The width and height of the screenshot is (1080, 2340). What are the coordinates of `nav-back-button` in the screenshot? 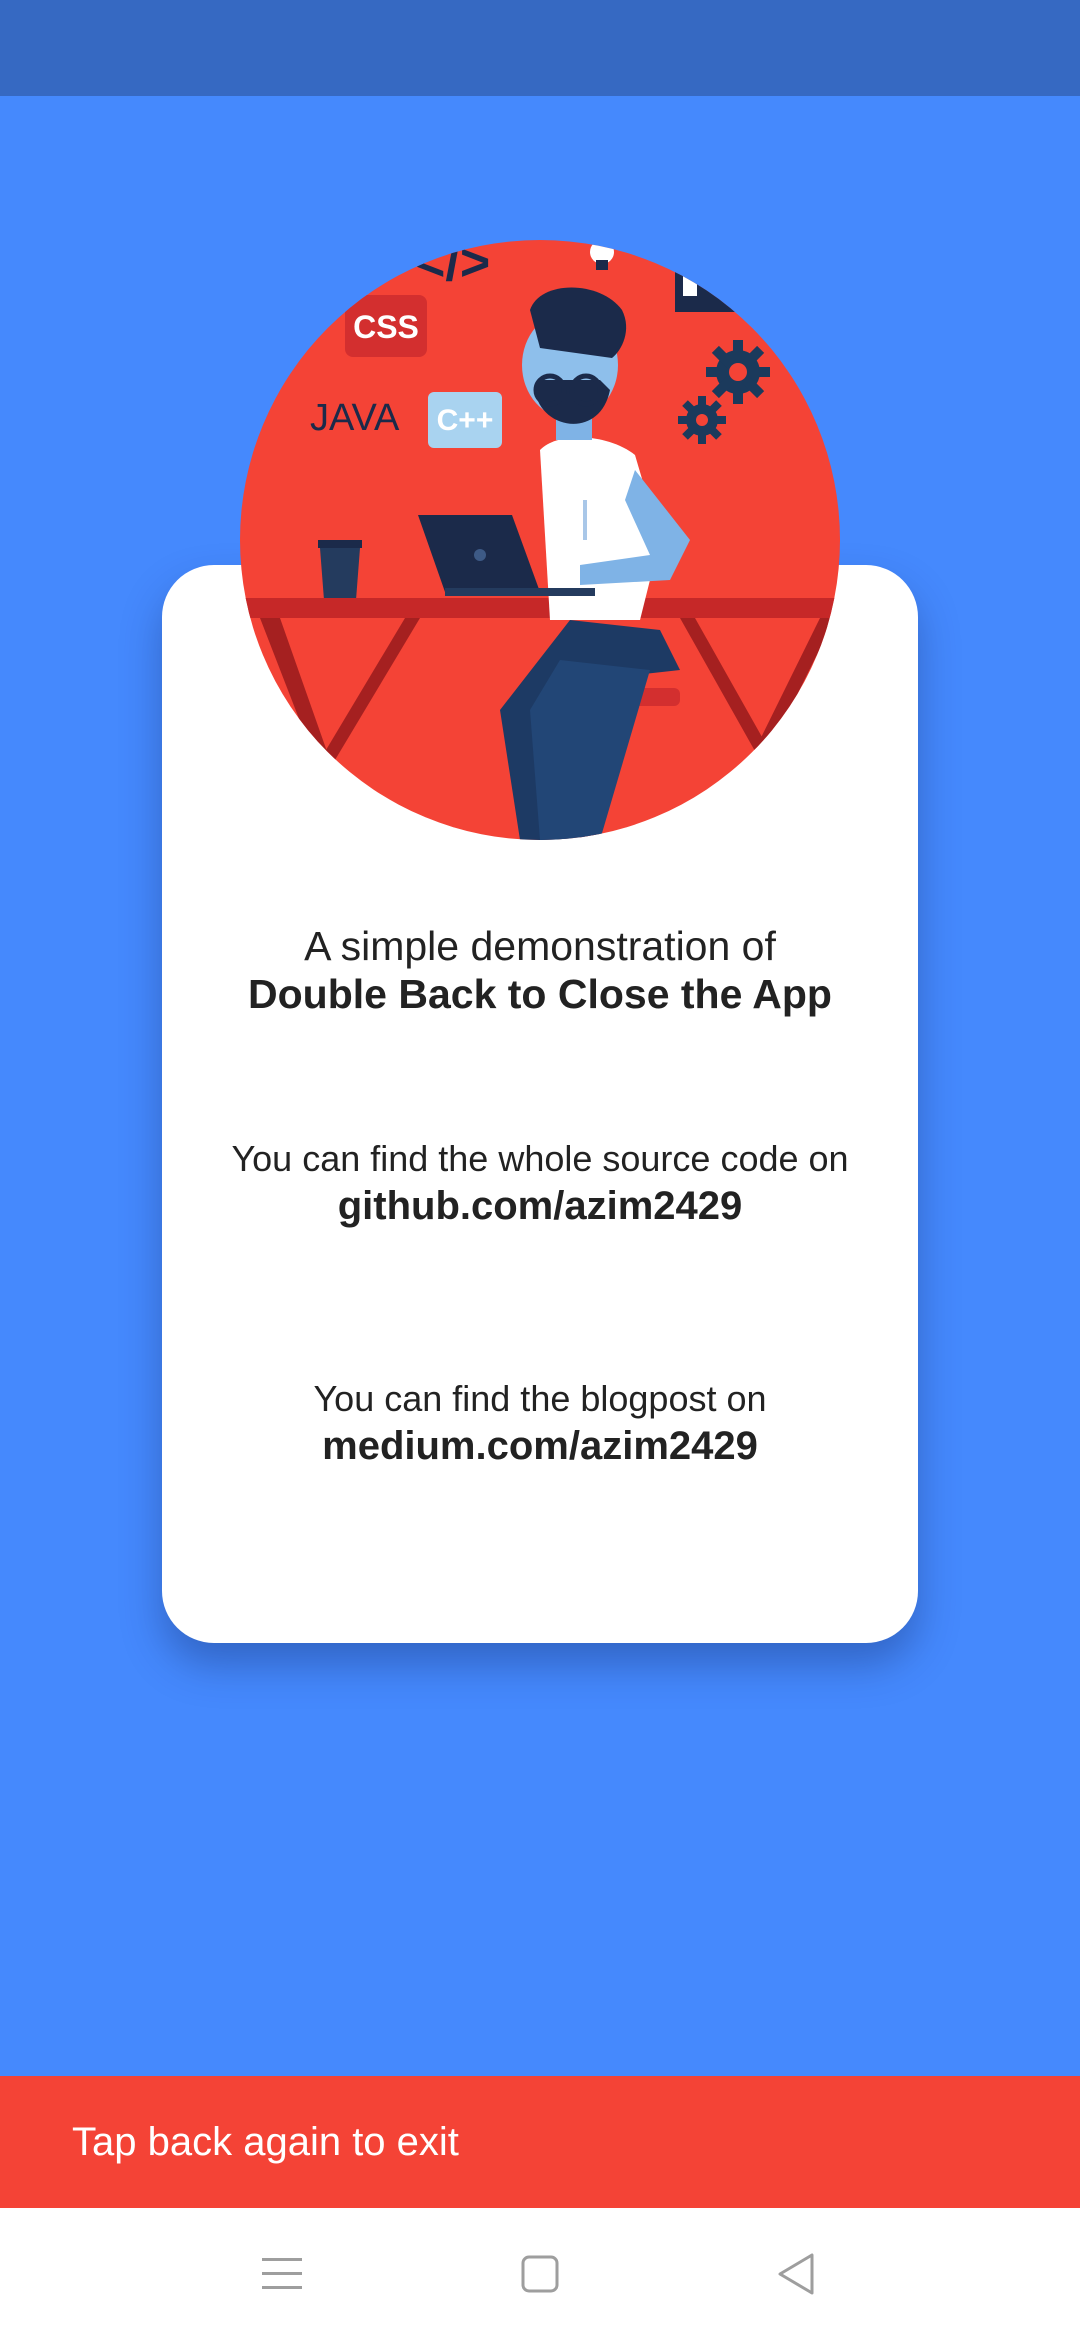 It's located at (796, 2274).